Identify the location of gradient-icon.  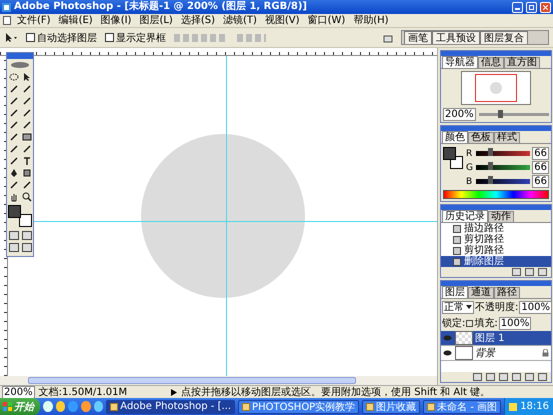
(26, 136).